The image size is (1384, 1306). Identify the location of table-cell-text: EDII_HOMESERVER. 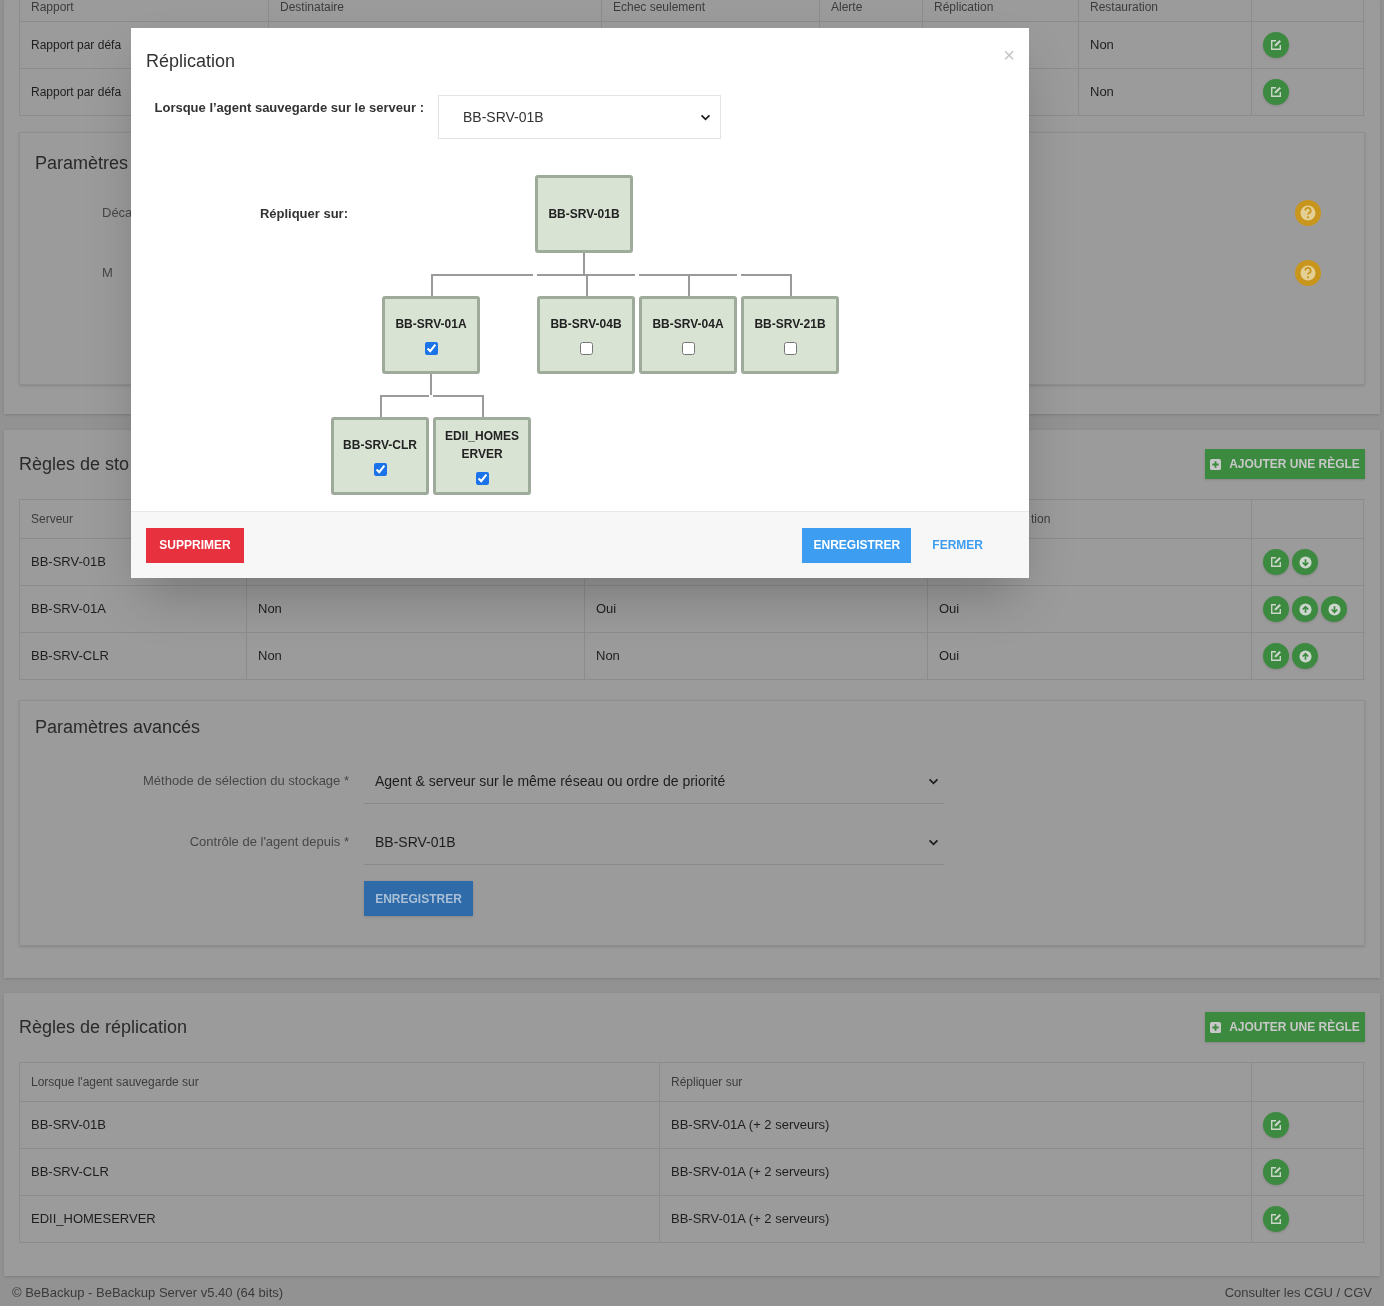
(93, 1219).